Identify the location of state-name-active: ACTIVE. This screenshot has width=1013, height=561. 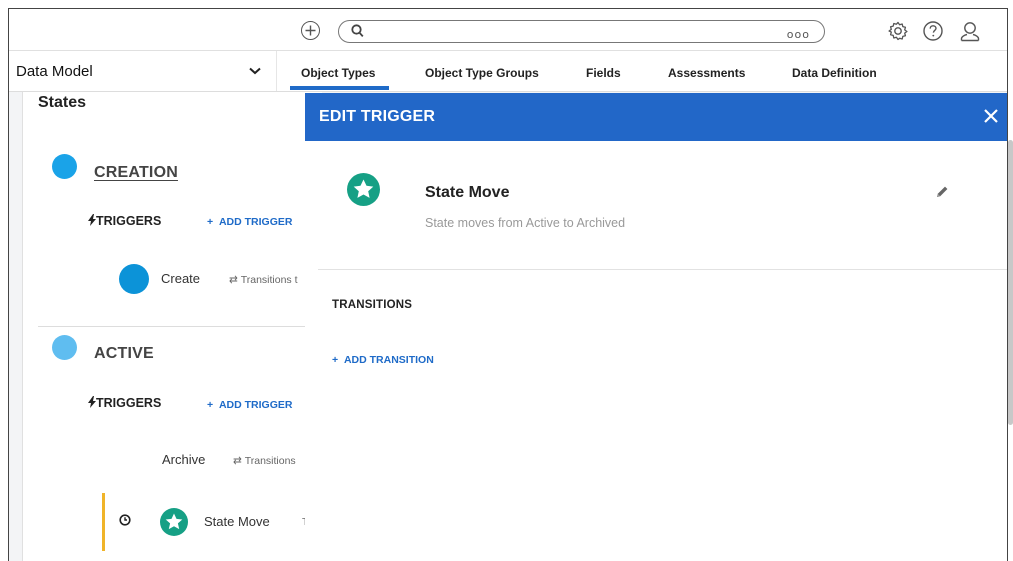
(124, 354).